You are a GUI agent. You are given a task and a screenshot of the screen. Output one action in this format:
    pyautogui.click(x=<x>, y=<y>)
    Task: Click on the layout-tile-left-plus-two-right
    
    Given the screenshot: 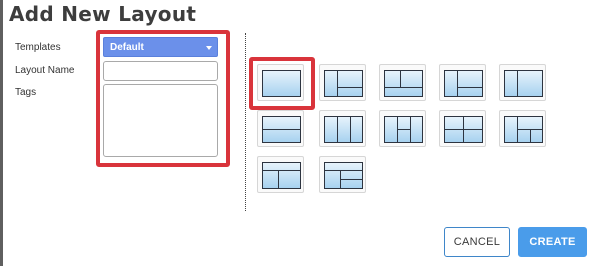 What is the action you would take?
    pyautogui.click(x=342, y=82)
    